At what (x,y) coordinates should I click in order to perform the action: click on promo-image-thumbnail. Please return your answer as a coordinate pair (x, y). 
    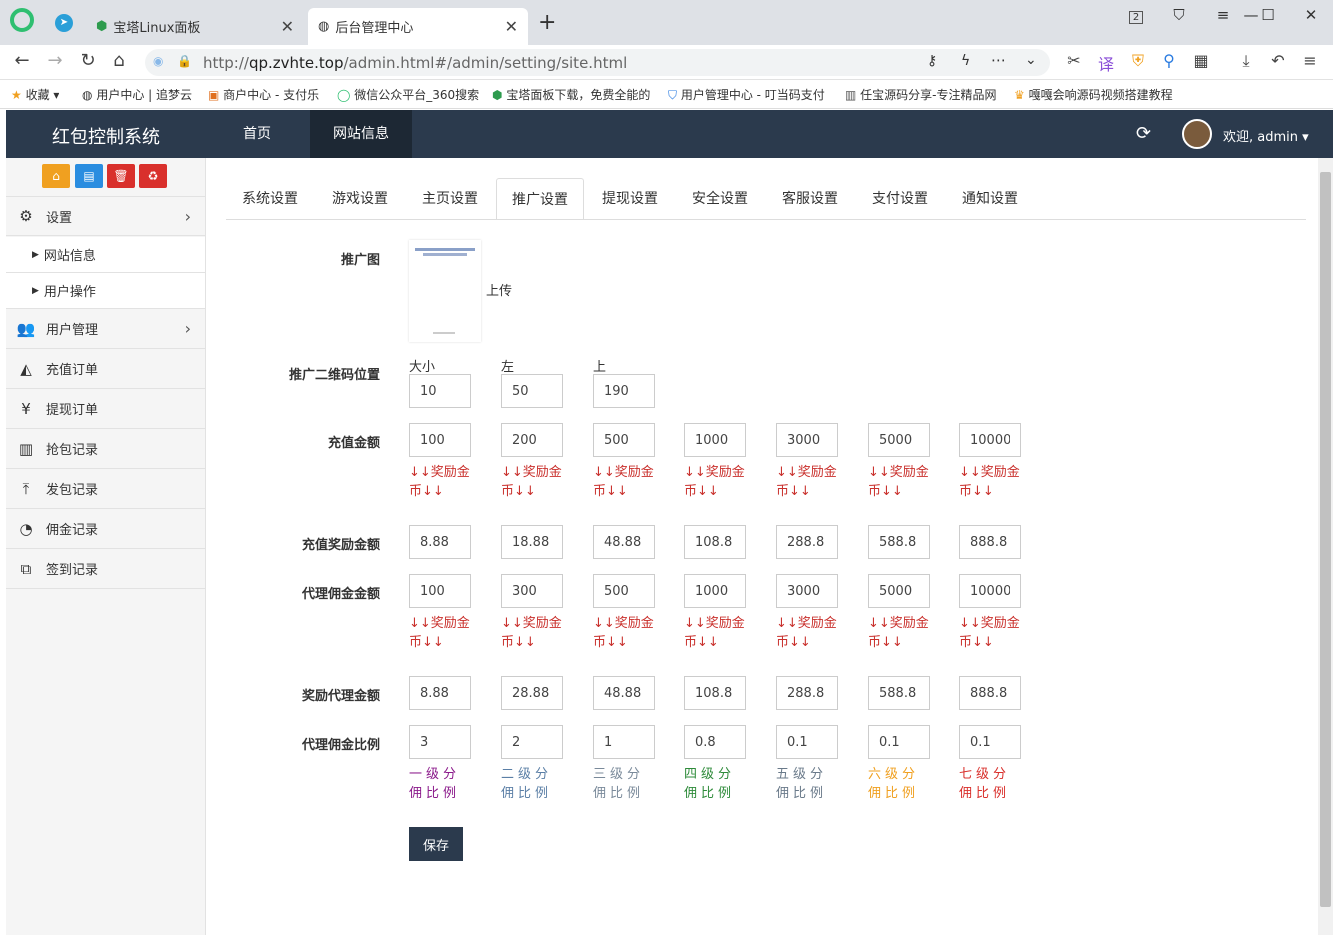
    Looking at the image, I should click on (445, 291).